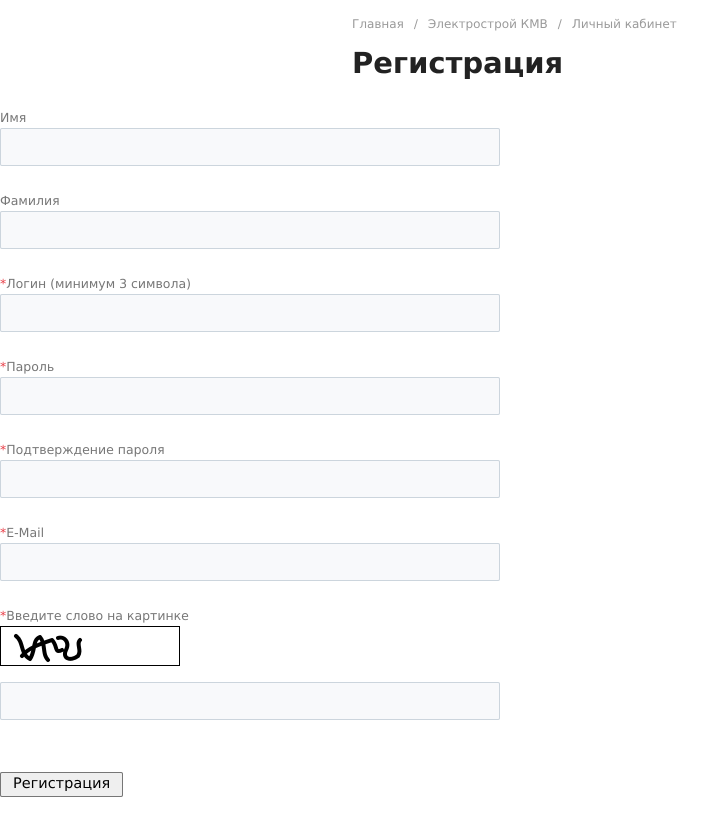 The height and width of the screenshot is (815, 726). I want to click on field-label: Подтверждение пароля, so click(85, 449).